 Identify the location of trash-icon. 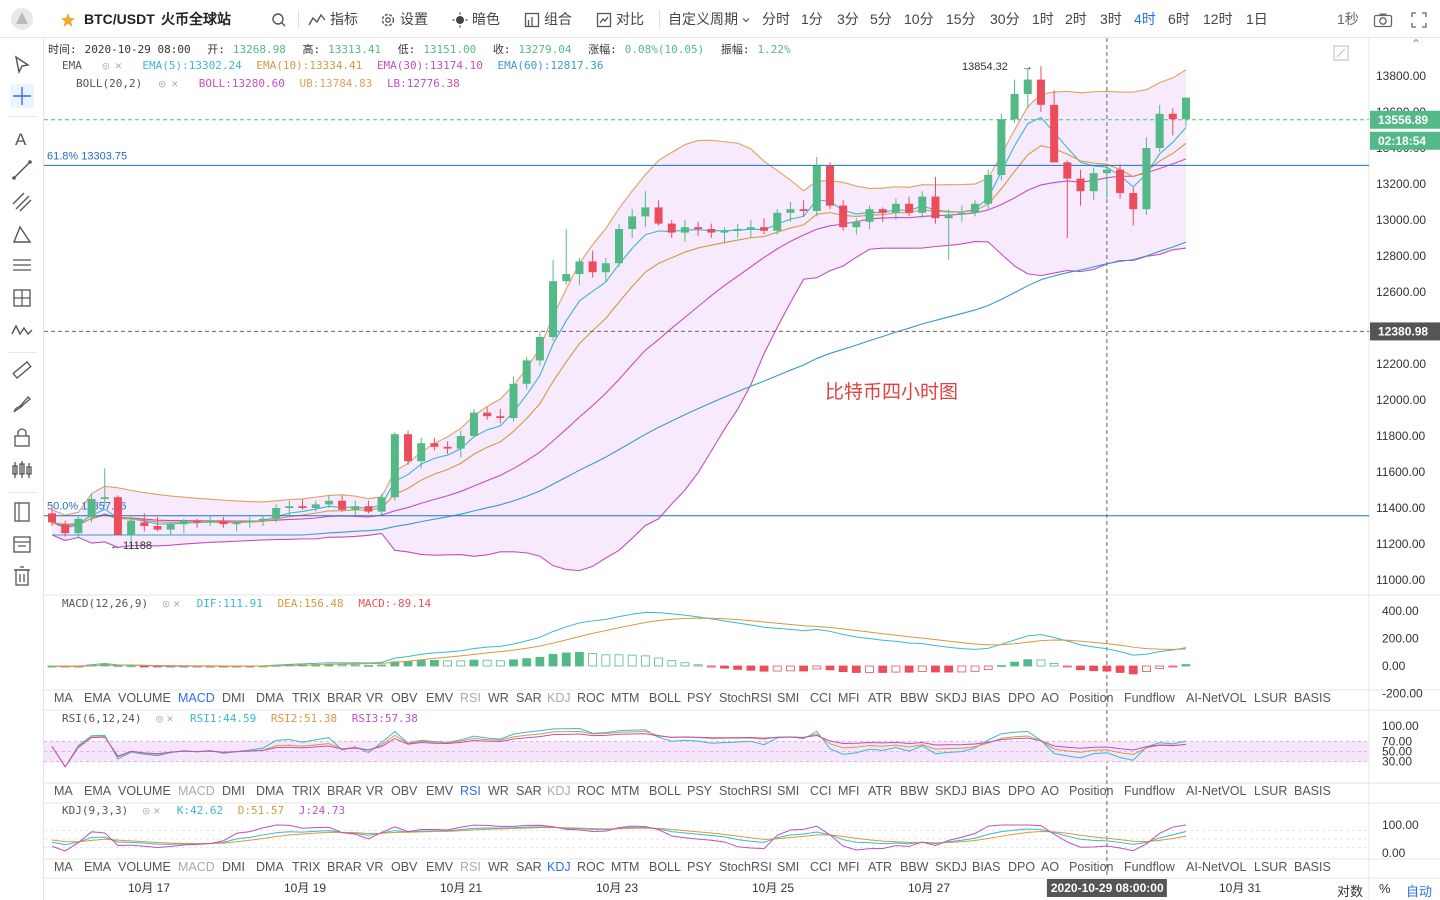
(22, 576).